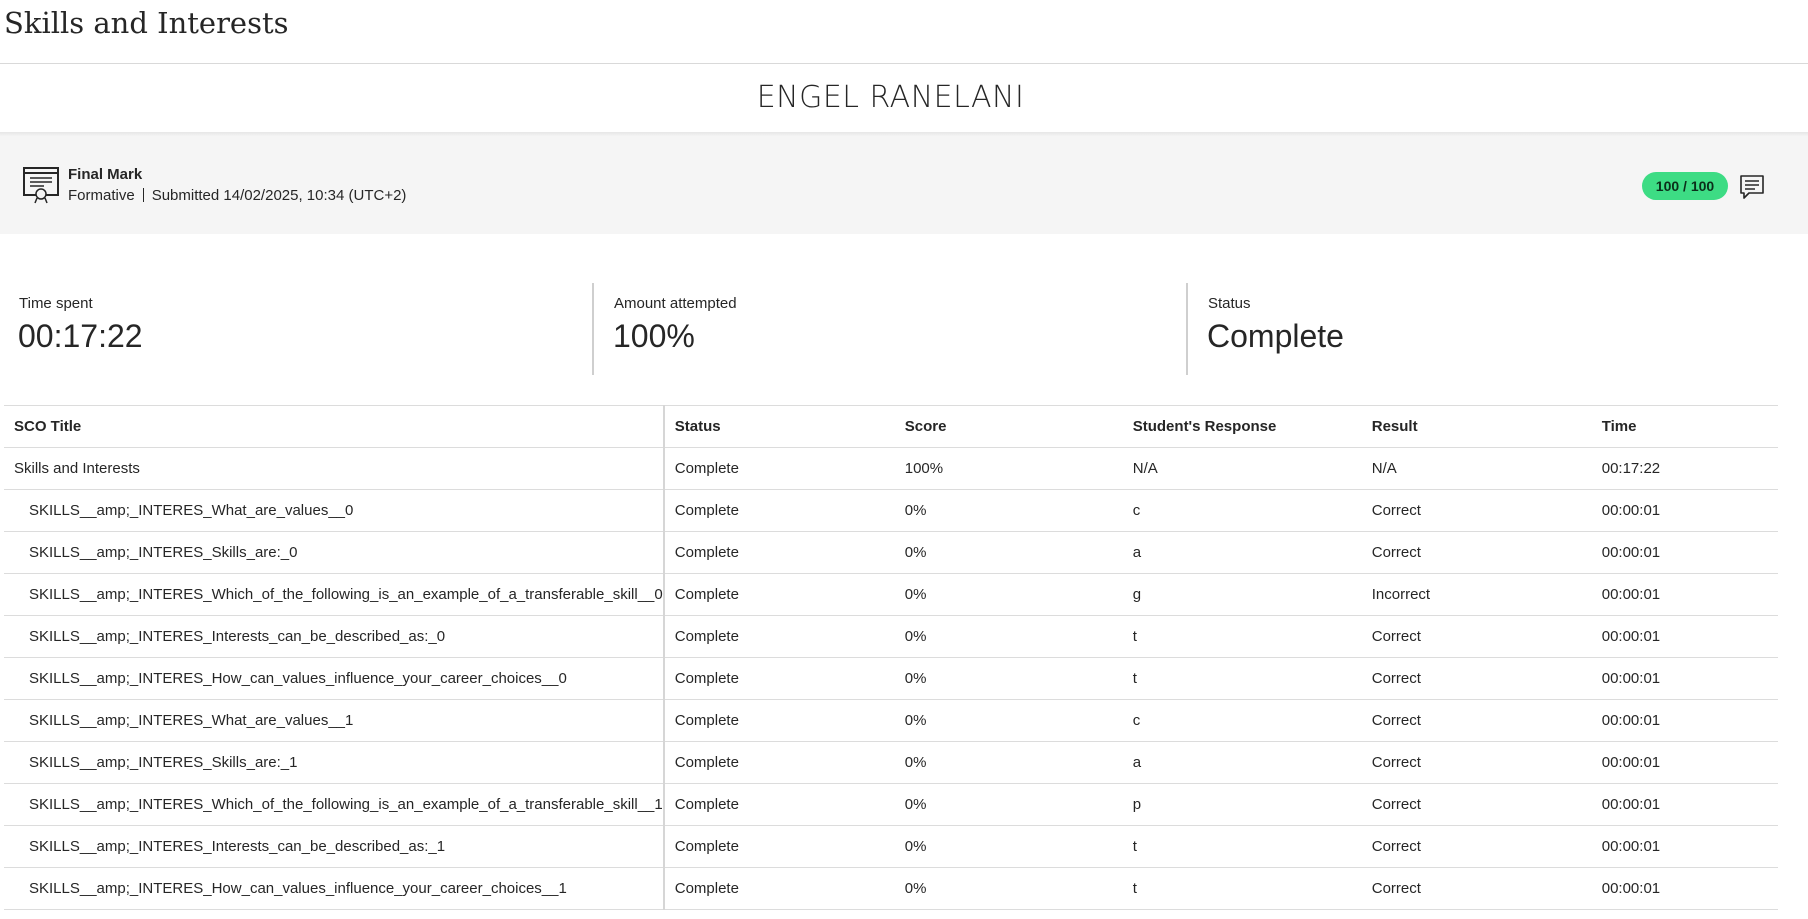  Describe the element at coordinates (675, 303) in the screenshot. I see `amount-attempted-label: Amount attempted` at that location.